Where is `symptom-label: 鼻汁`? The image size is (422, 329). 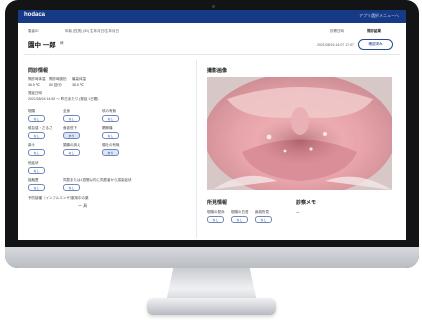
symptom-label: 鼻汁 is located at coordinates (31, 145).